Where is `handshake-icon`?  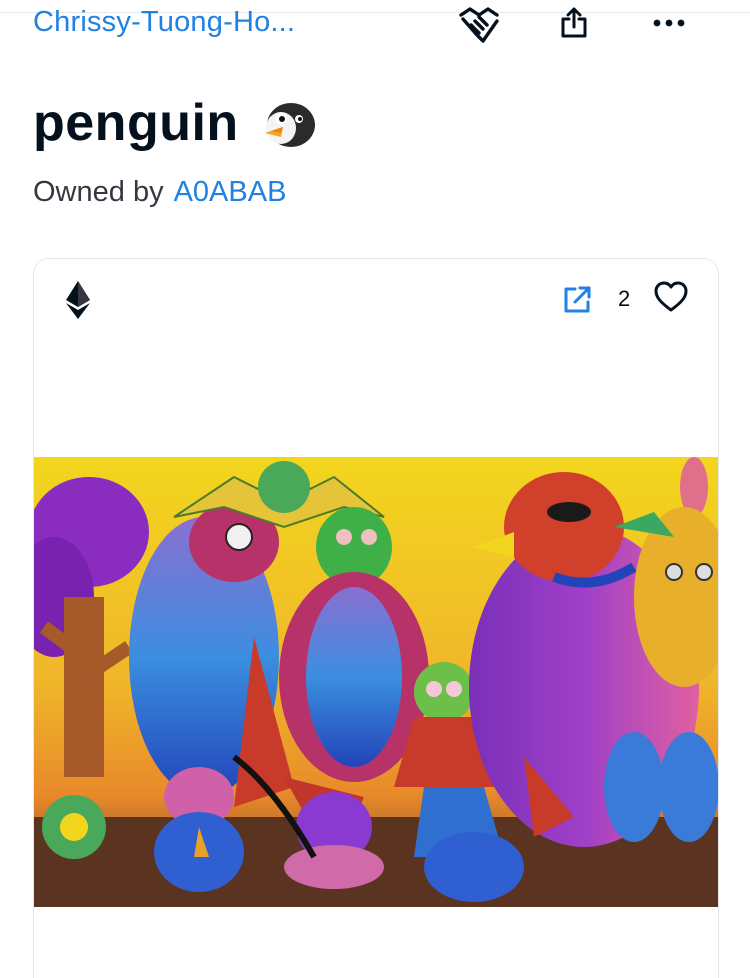 handshake-icon is located at coordinates (479, 25).